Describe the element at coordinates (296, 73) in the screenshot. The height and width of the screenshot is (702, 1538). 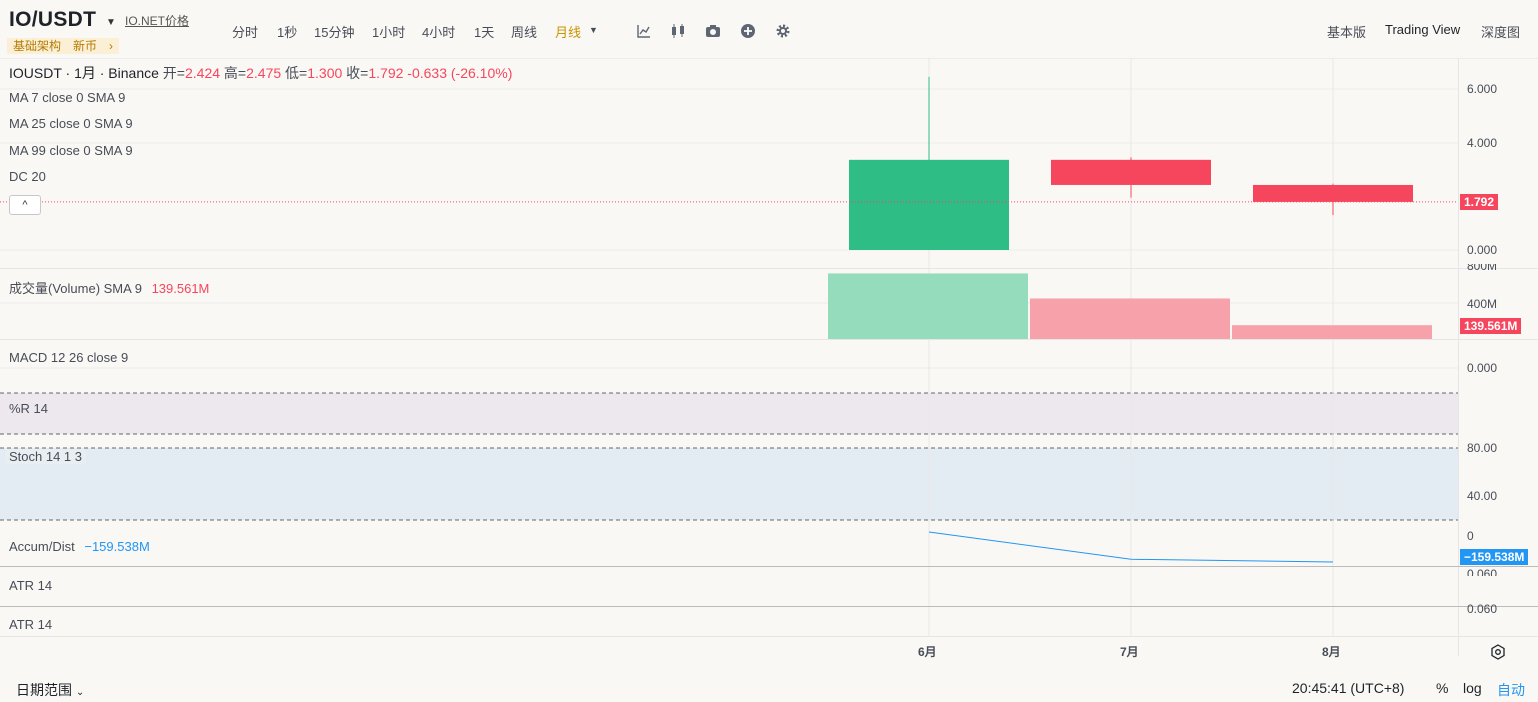
I see `low-label: 低=` at that location.